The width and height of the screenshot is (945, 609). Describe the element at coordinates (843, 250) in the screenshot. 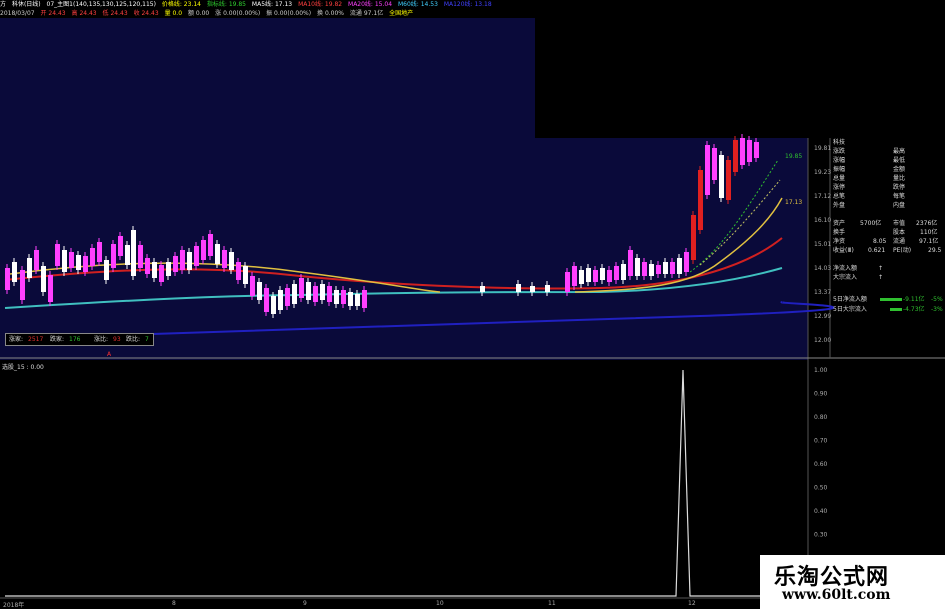

I see `panel-label: 收益(Ⅲ)` at that location.